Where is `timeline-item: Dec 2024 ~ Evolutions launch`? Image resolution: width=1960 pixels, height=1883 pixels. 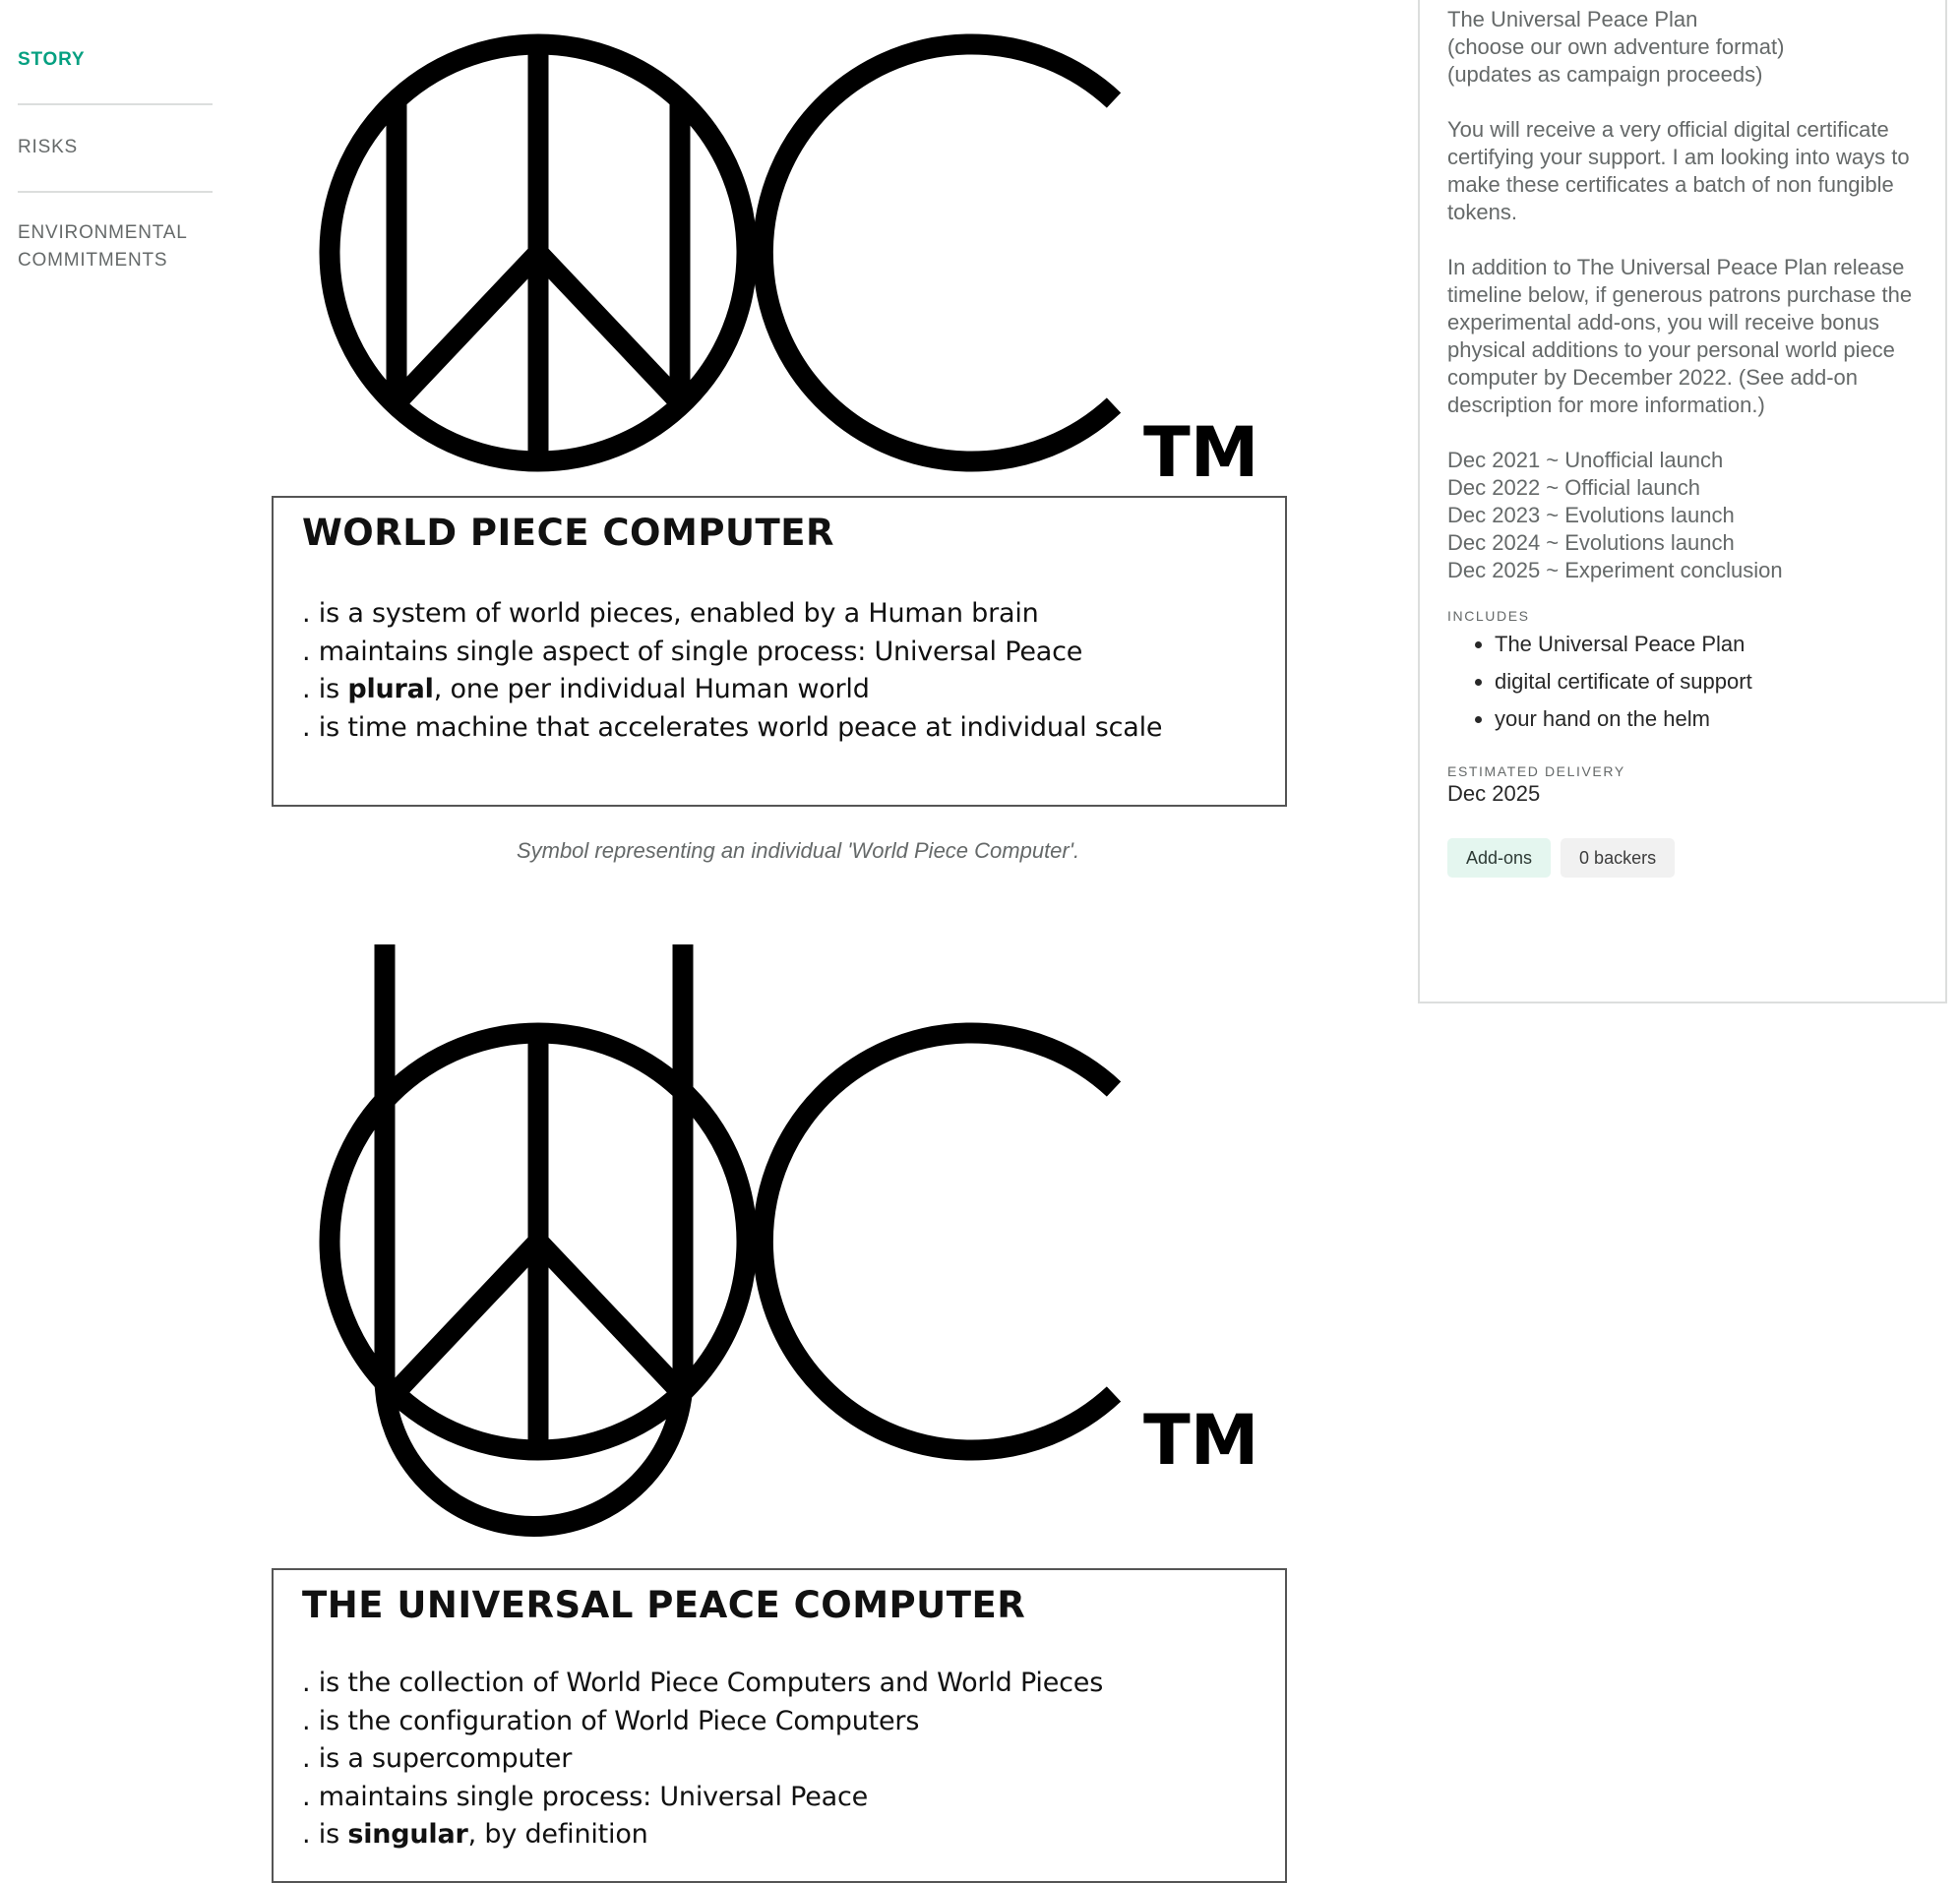 timeline-item: Dec 2024 ~ Evolutions launch is located at coordinates (1591, 542).